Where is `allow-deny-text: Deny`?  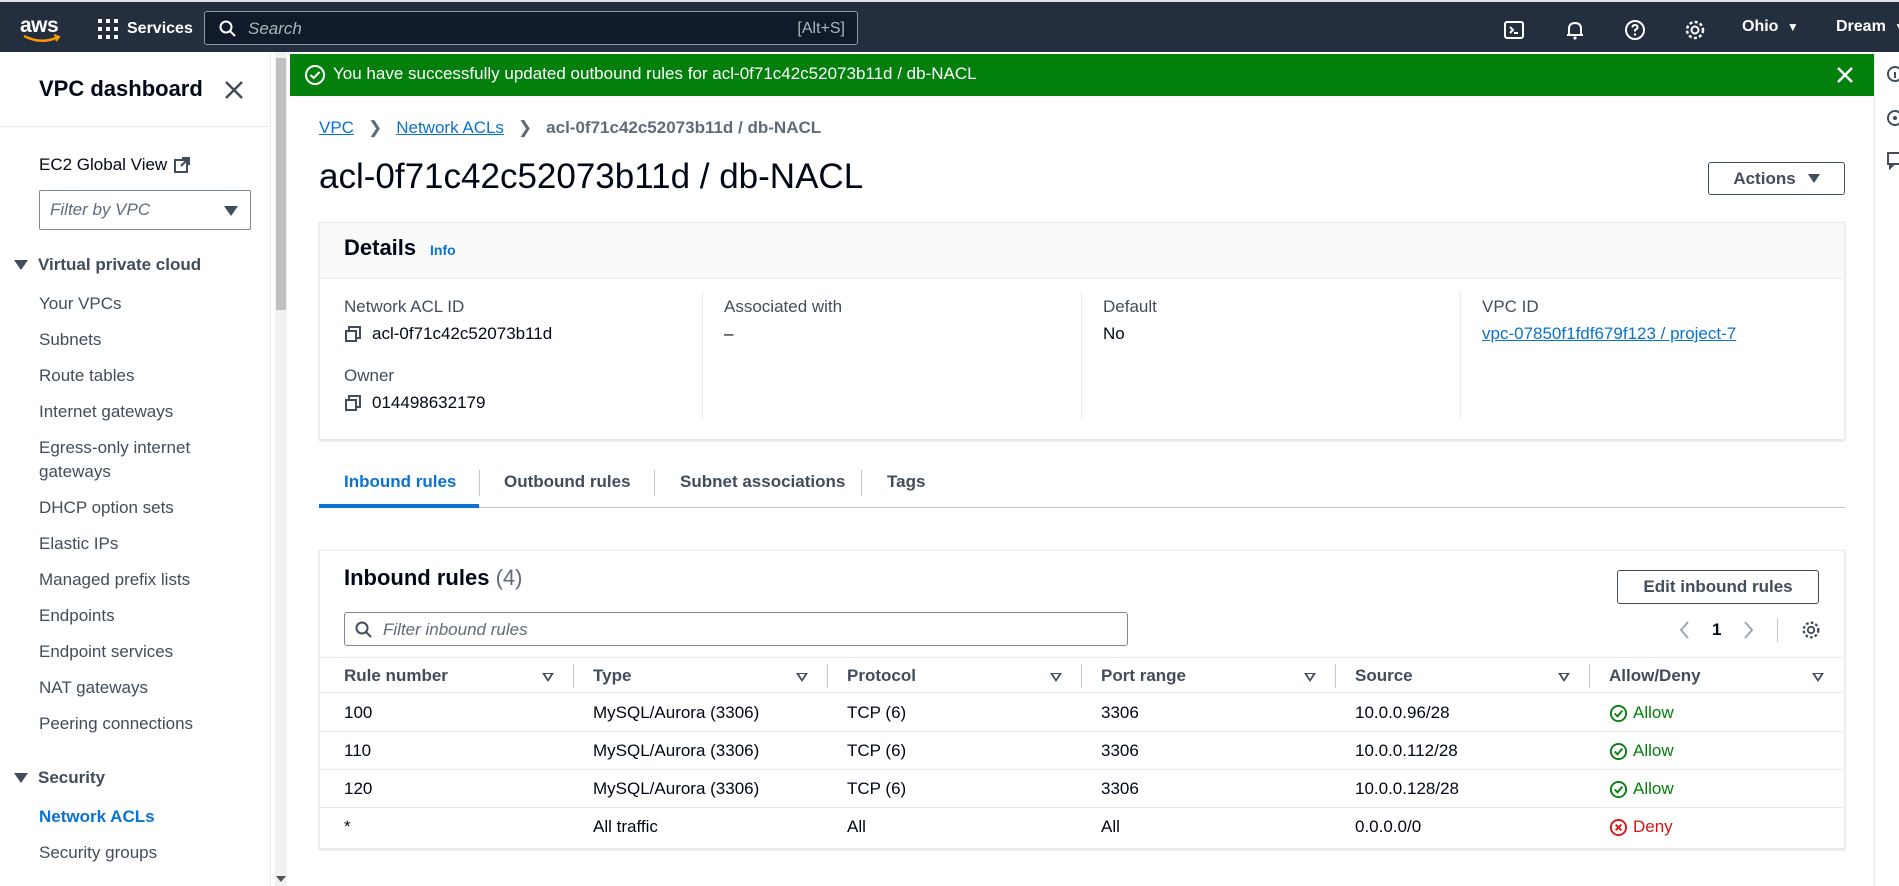 allow-deny-text: Deny is located at coordinates (1653, 826).